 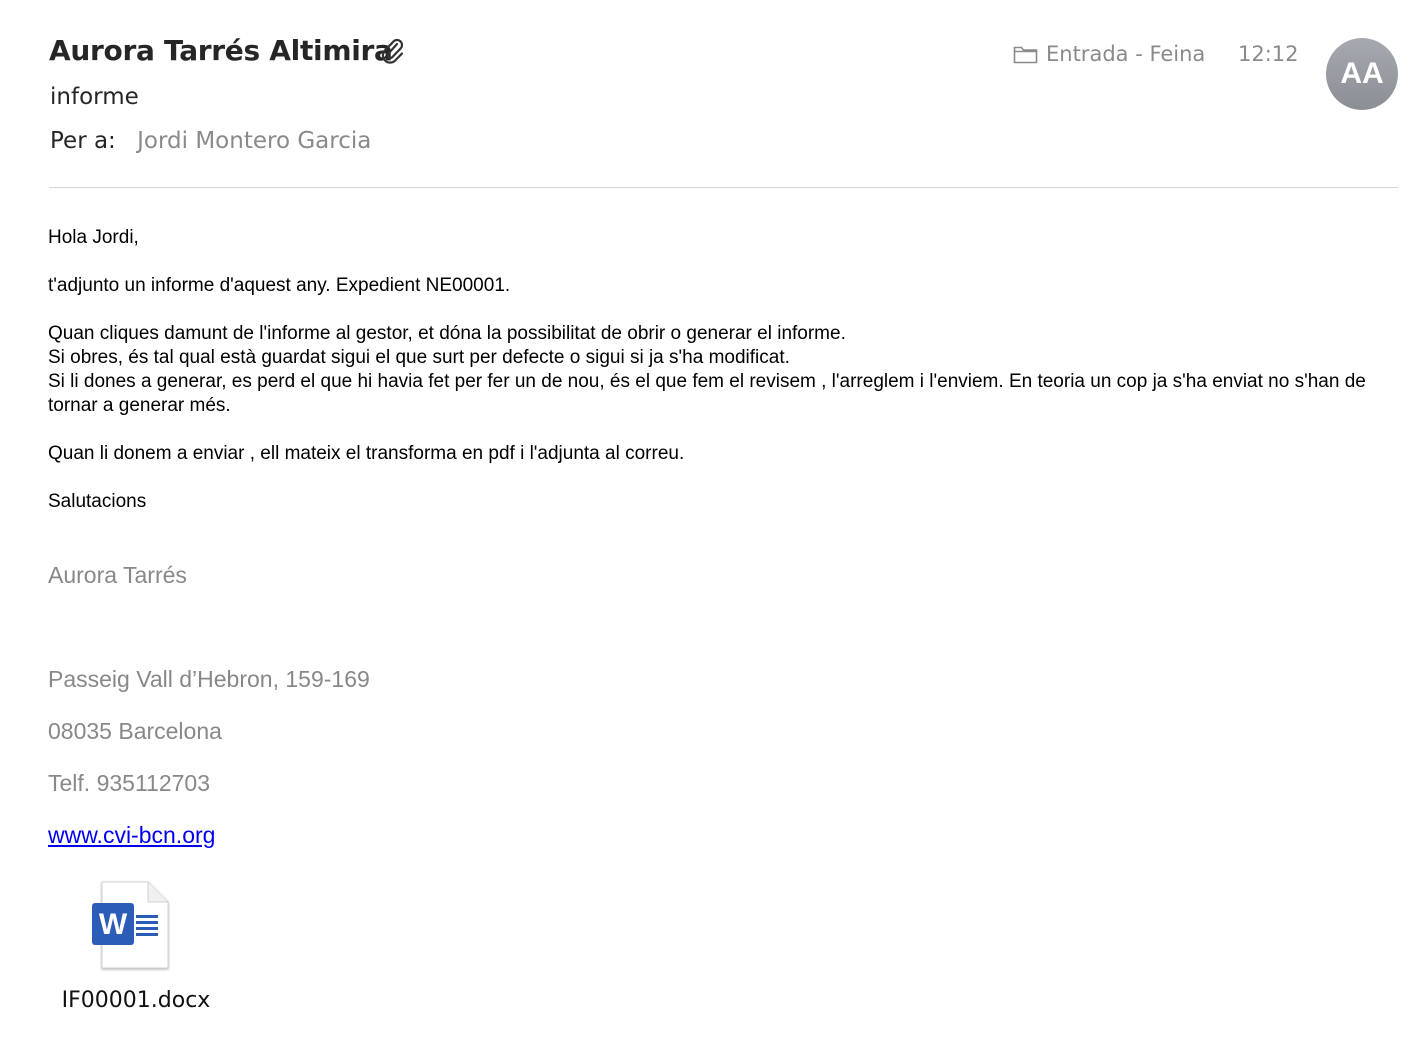 What do you see at coordinates (83, 141) in the screenshot?
I see `to-label: Per a:` at bounding box center [83, 141].